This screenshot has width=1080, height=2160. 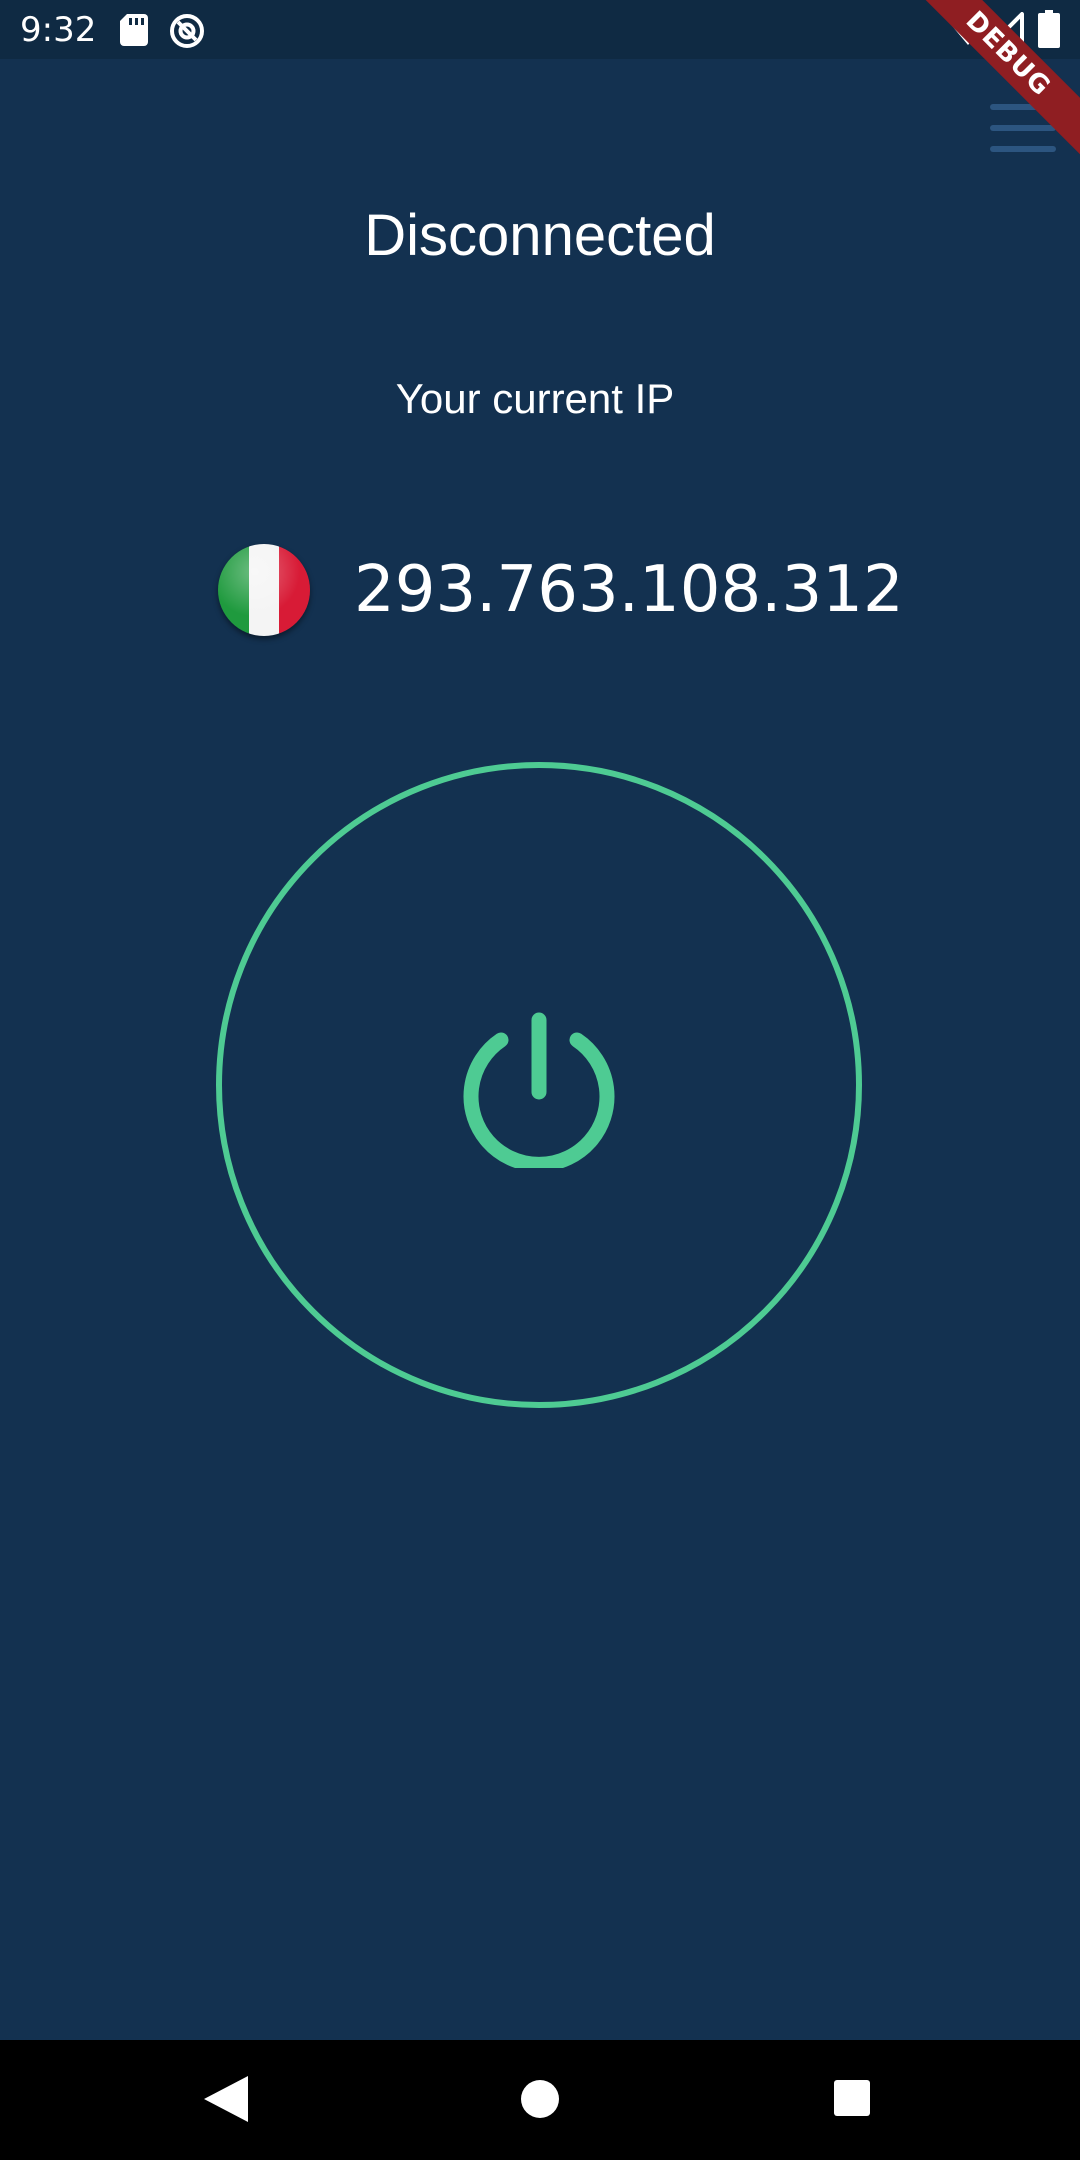 What do you see at coordinates (540, 235) in the screenshot?
I see `connection-status: Disconnected` at bounding box center [540, 235].